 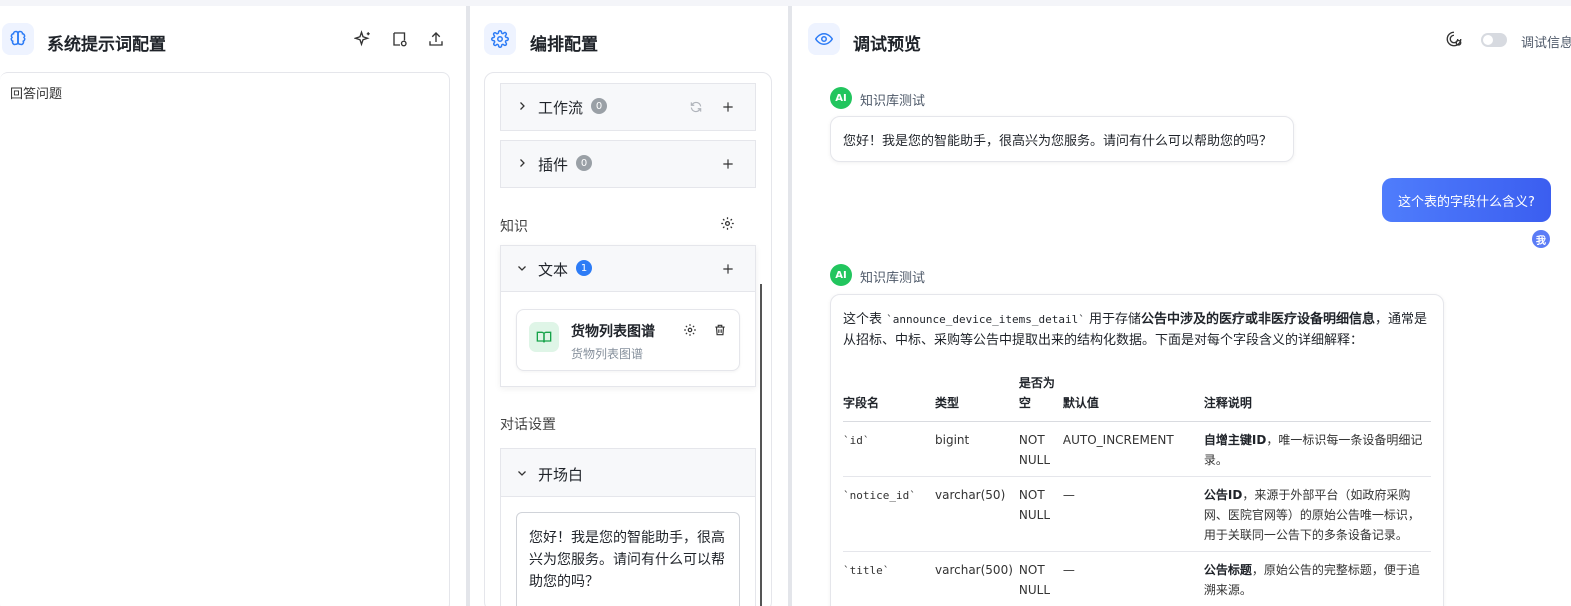 What do you see at coordinates (1317, 449) in the screenshot?
I see `table-cell: 自增主键ID，唯一标识每一条设备明细记录。` at bounding box center [1317, 449].